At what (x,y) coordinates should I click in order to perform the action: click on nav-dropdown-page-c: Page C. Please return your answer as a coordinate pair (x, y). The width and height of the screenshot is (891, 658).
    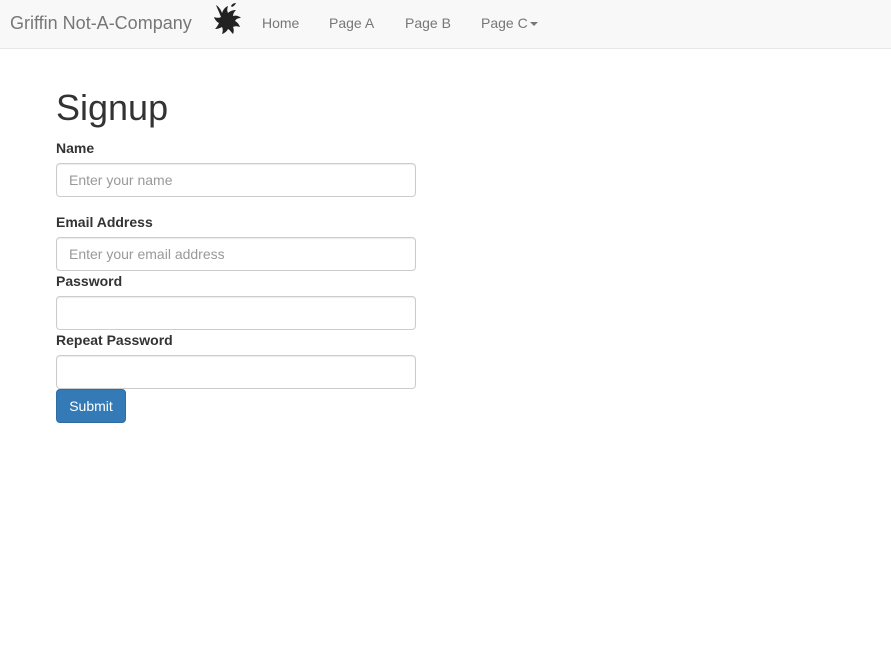
    Looking at the image, I should click on (509, 23).